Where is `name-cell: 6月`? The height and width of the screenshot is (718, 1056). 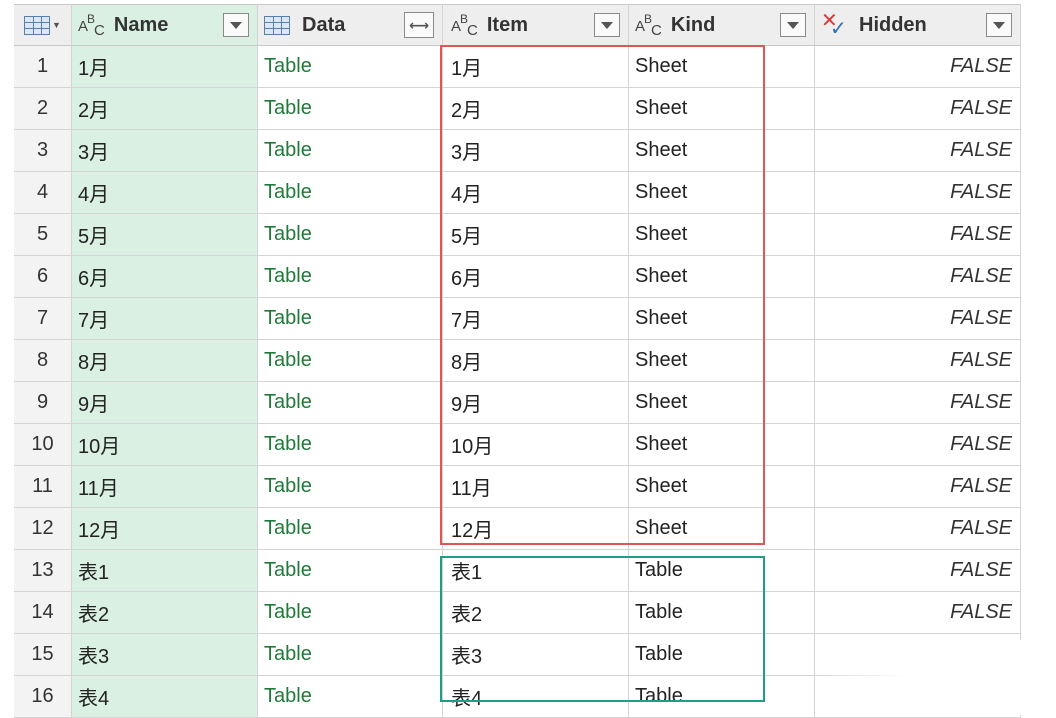
name-cell: 6月 is located at coordinates (165, 277).